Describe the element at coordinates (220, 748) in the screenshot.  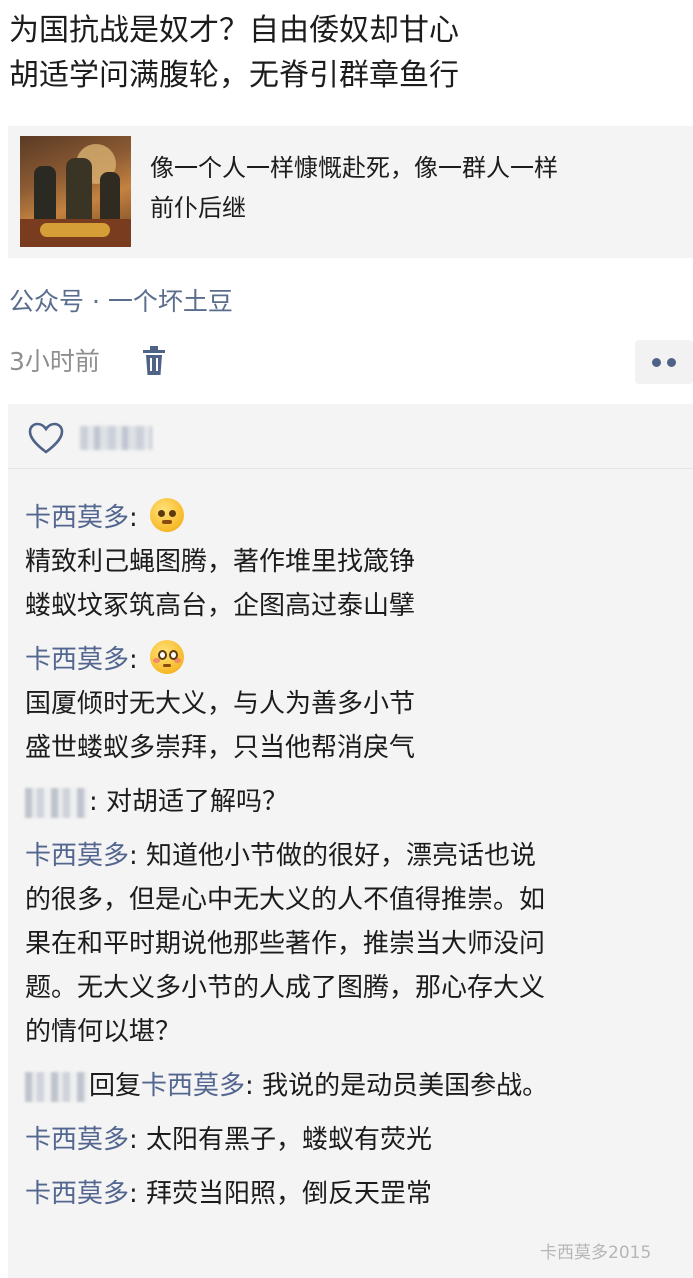
I see `comment-text: 盛世蝼蚁多崇拜，只当他帮消戾气` at that location.